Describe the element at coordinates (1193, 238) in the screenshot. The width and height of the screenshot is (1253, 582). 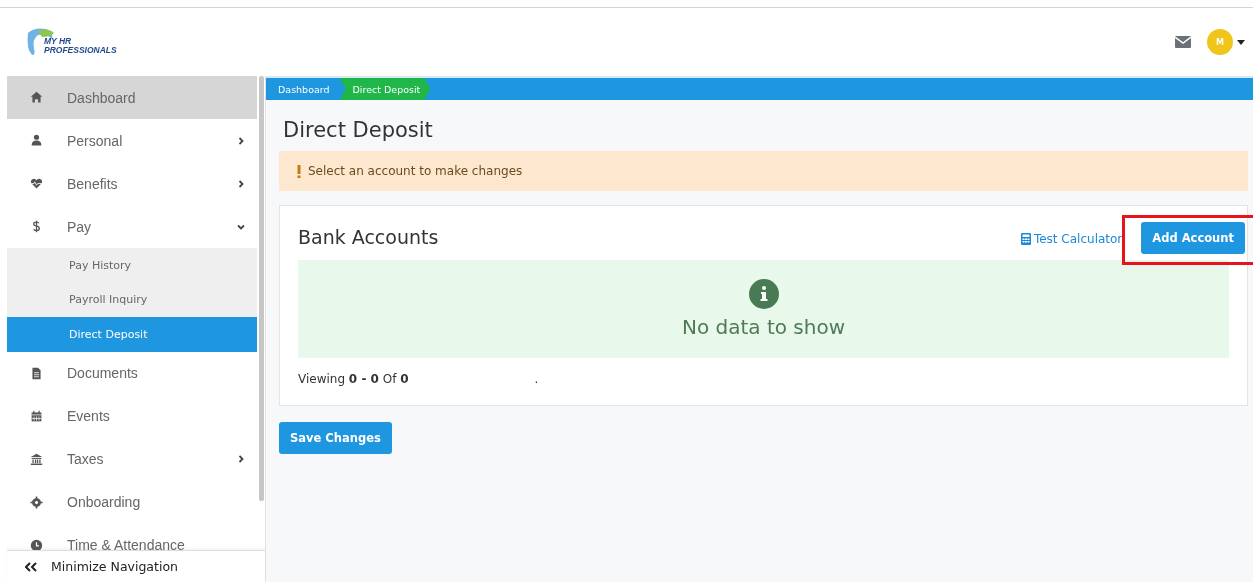
I see `add-account-button: Add Account` at that location.